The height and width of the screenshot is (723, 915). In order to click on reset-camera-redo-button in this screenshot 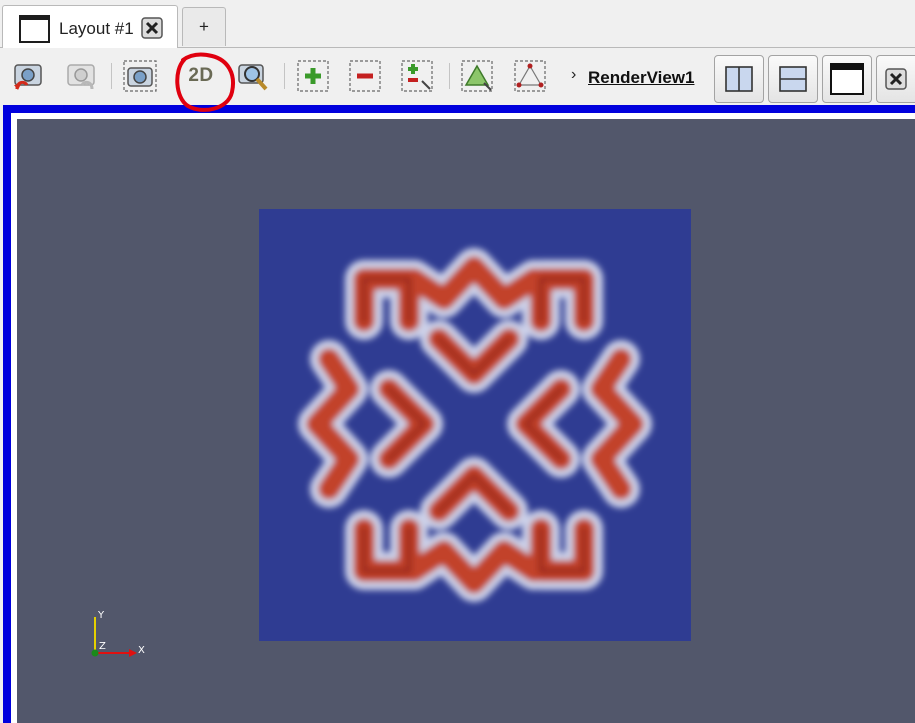, I will do `click(81, 76)`.